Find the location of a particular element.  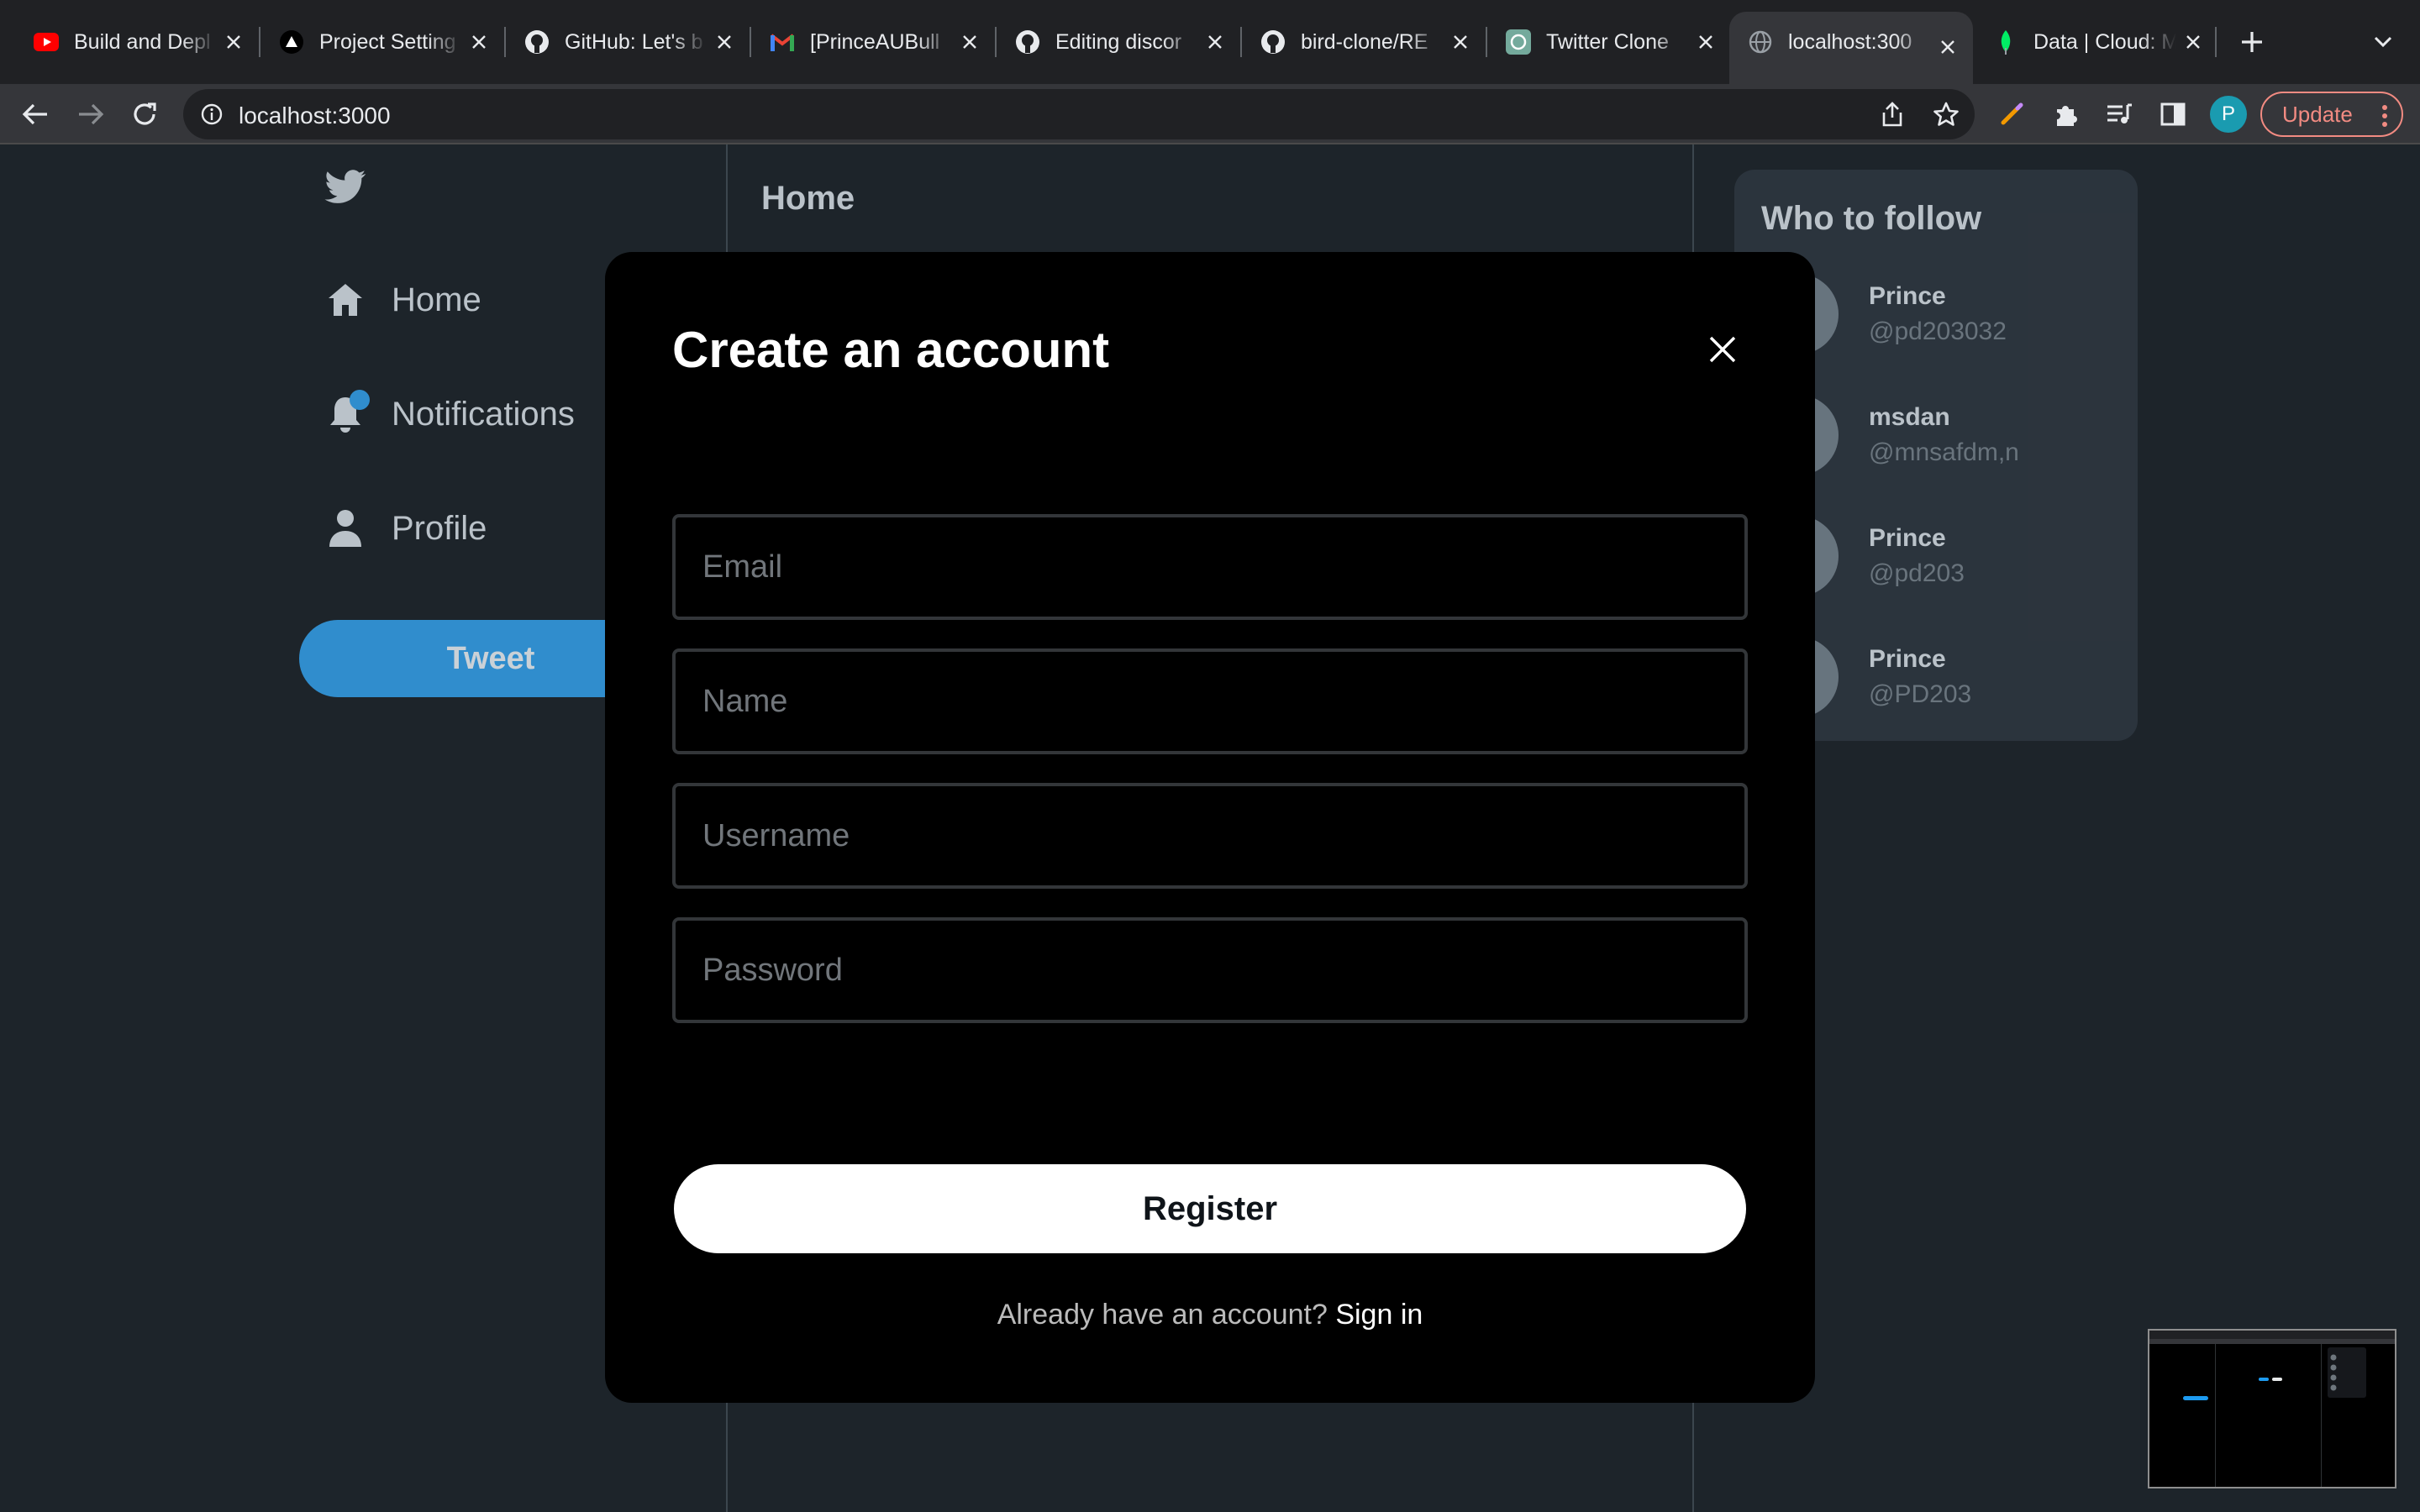

browser-tab: [PrinceAUBull is located at coordinates (873, 42).